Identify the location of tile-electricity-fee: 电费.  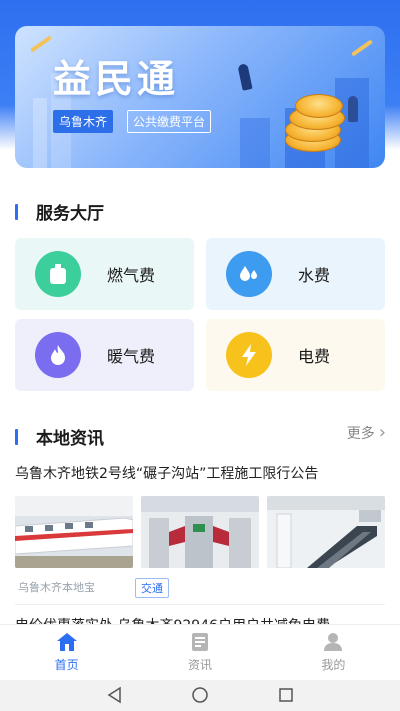
(295, 355).